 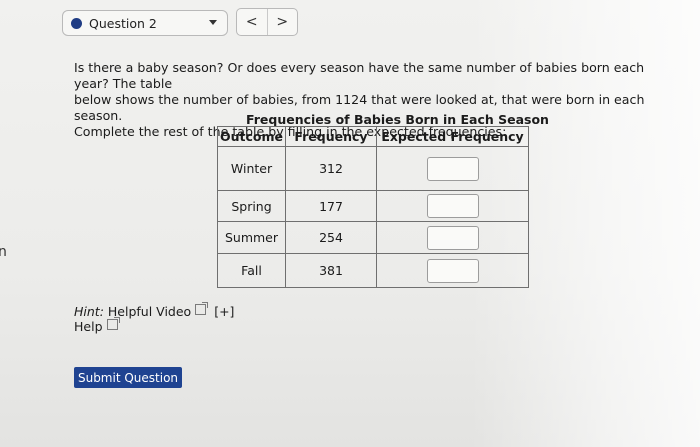 I want to click on hint-section: Hint: Helpful Video [+] Help, so click(x=154, y=318).